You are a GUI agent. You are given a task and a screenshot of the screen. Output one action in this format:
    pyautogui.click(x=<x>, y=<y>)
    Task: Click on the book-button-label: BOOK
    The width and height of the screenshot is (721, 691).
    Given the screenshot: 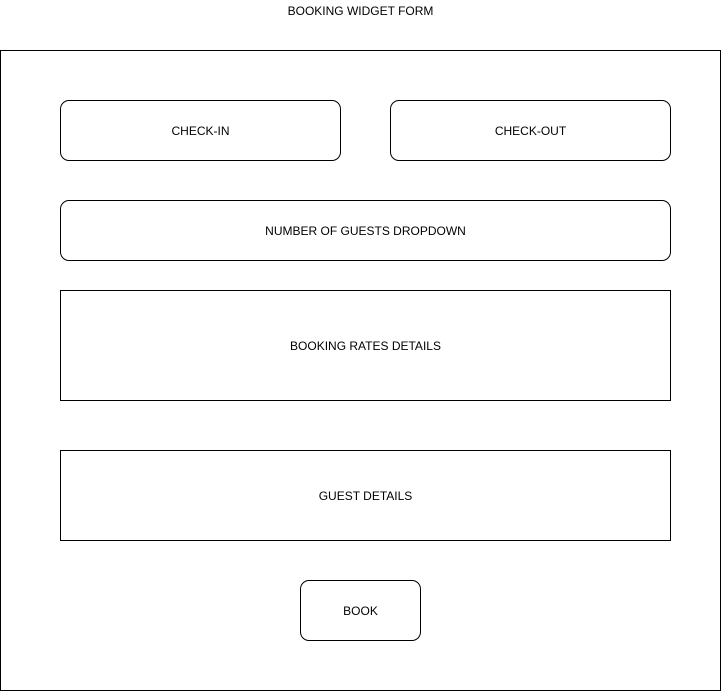 What is the action you would take?
    pyautogui.click(x=360, y=610)
    